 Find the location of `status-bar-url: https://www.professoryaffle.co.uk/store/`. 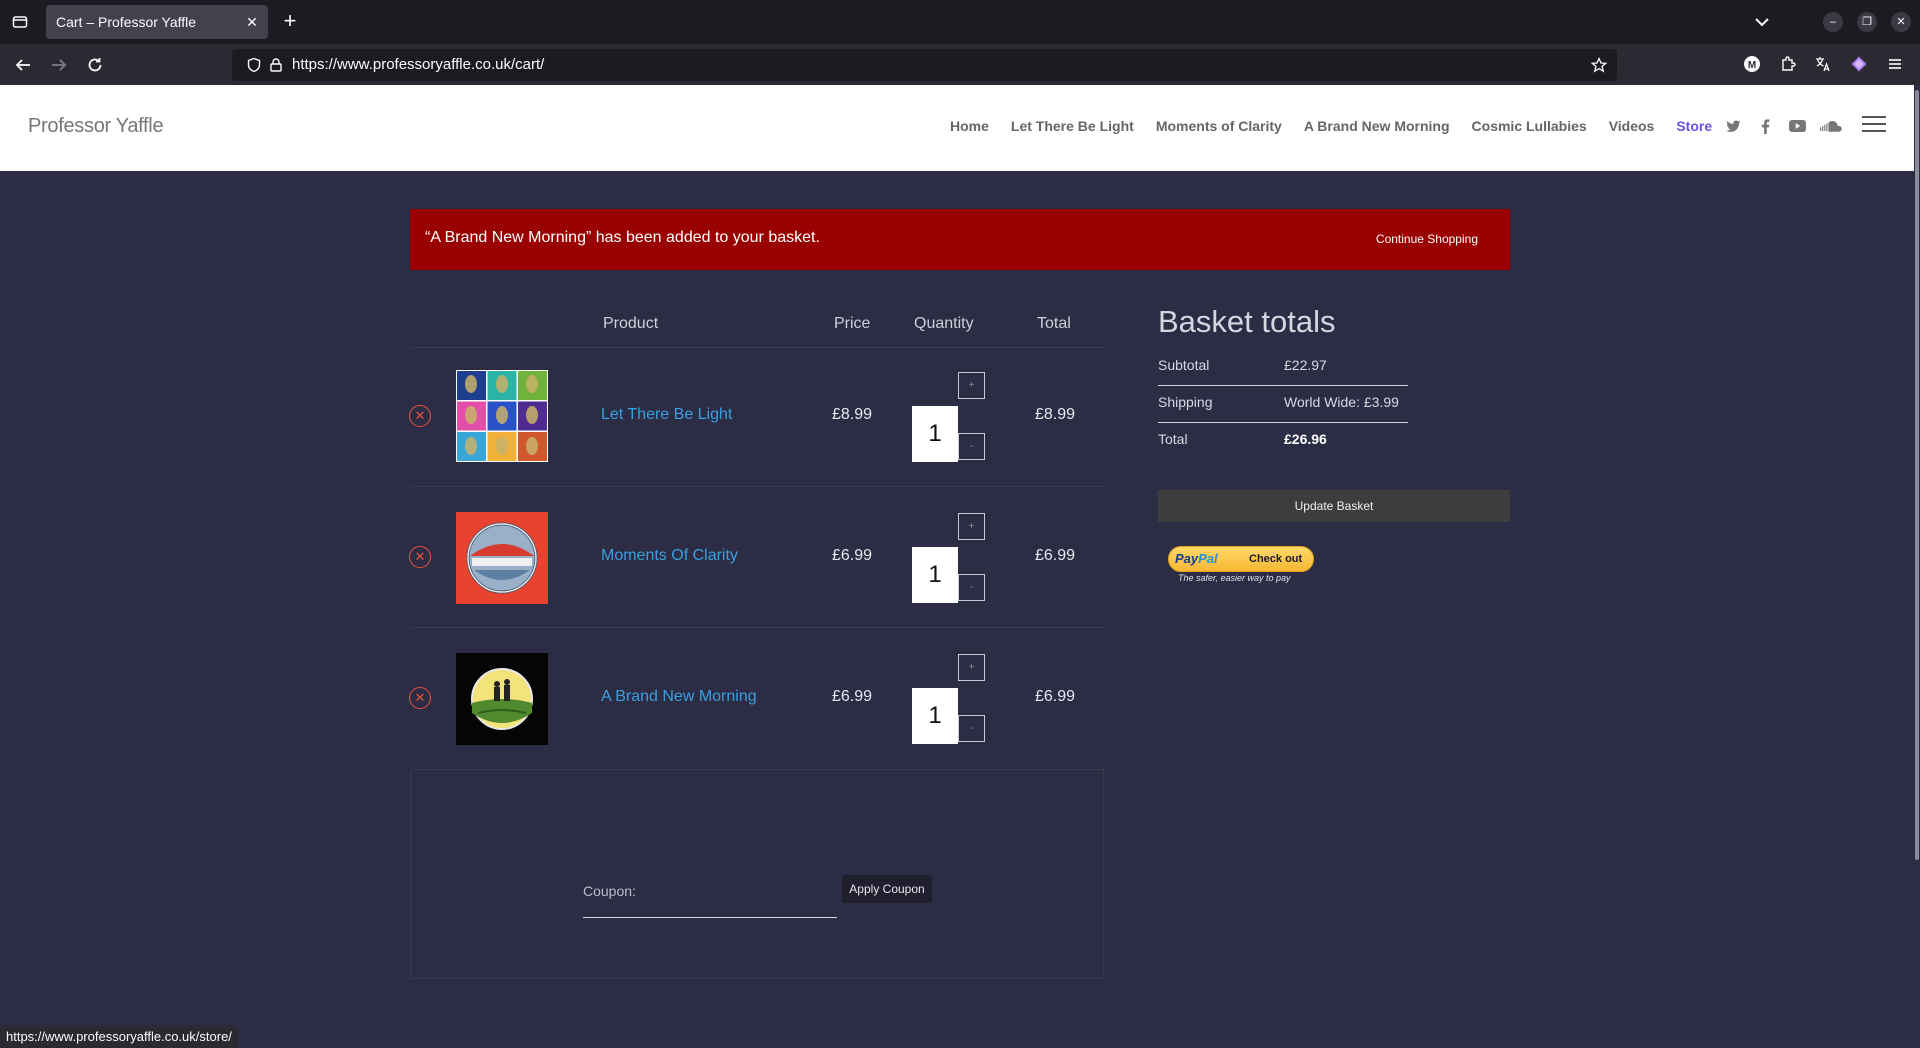

status-bar-url: https://www.professoryaffle.co.uk/store/ is located at coordinates (119, 1037).